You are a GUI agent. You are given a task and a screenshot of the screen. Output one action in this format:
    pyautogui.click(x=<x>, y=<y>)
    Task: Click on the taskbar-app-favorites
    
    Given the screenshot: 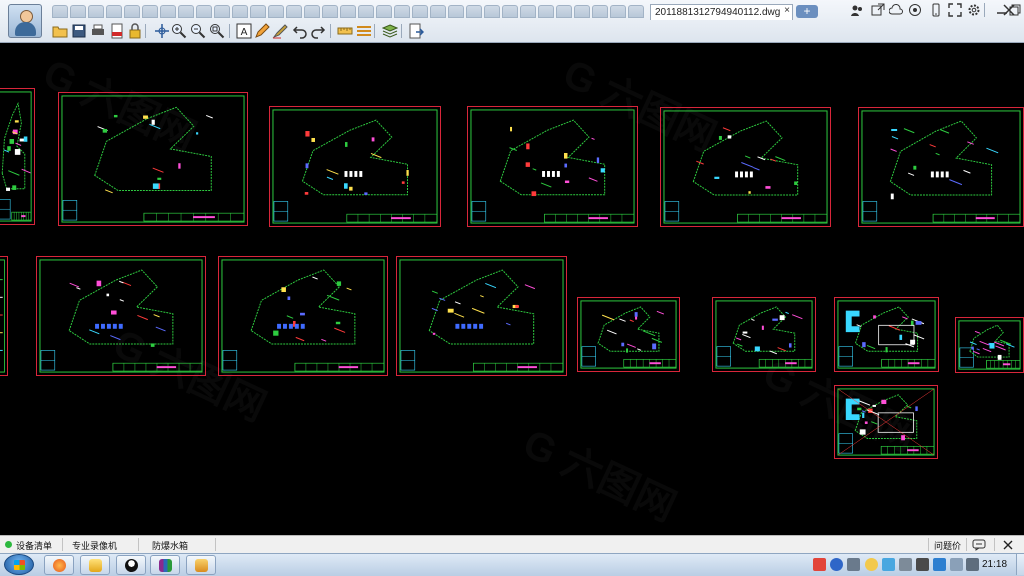 What is the action you would take?
    pyautogui.click(x=95, y=565)
    